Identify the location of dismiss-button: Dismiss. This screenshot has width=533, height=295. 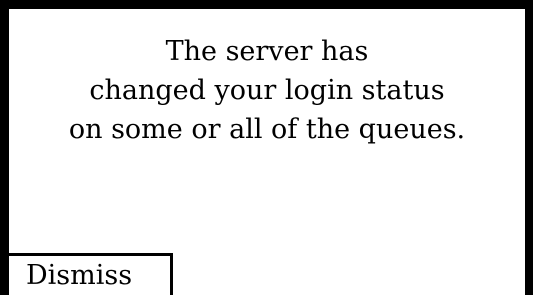
(91, 274).